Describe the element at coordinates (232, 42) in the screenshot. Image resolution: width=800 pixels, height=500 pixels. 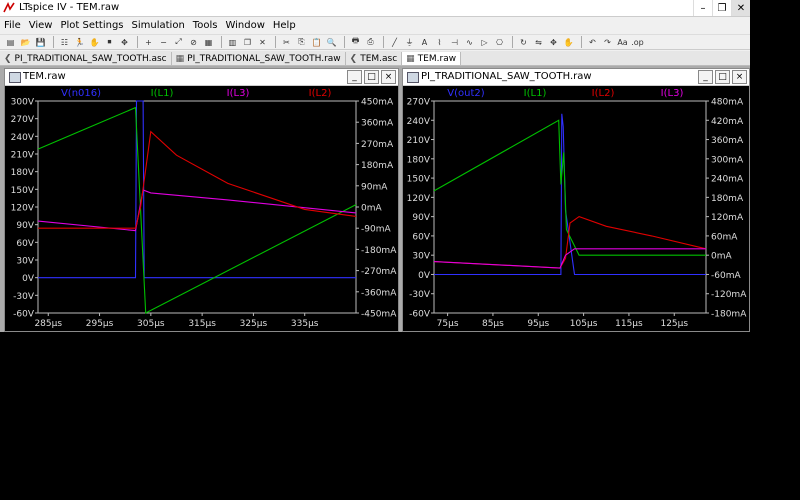
I see `tile-icon: ▥` at that location.